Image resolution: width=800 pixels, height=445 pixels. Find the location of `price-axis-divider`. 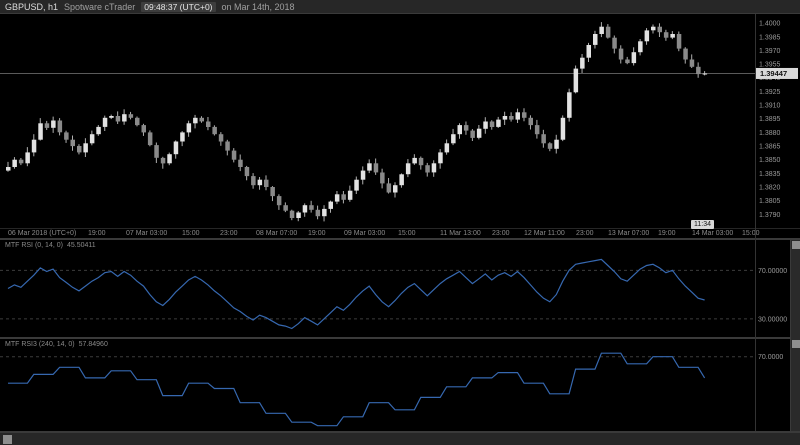

price-axis-divider is located at coordinates (755, 222).